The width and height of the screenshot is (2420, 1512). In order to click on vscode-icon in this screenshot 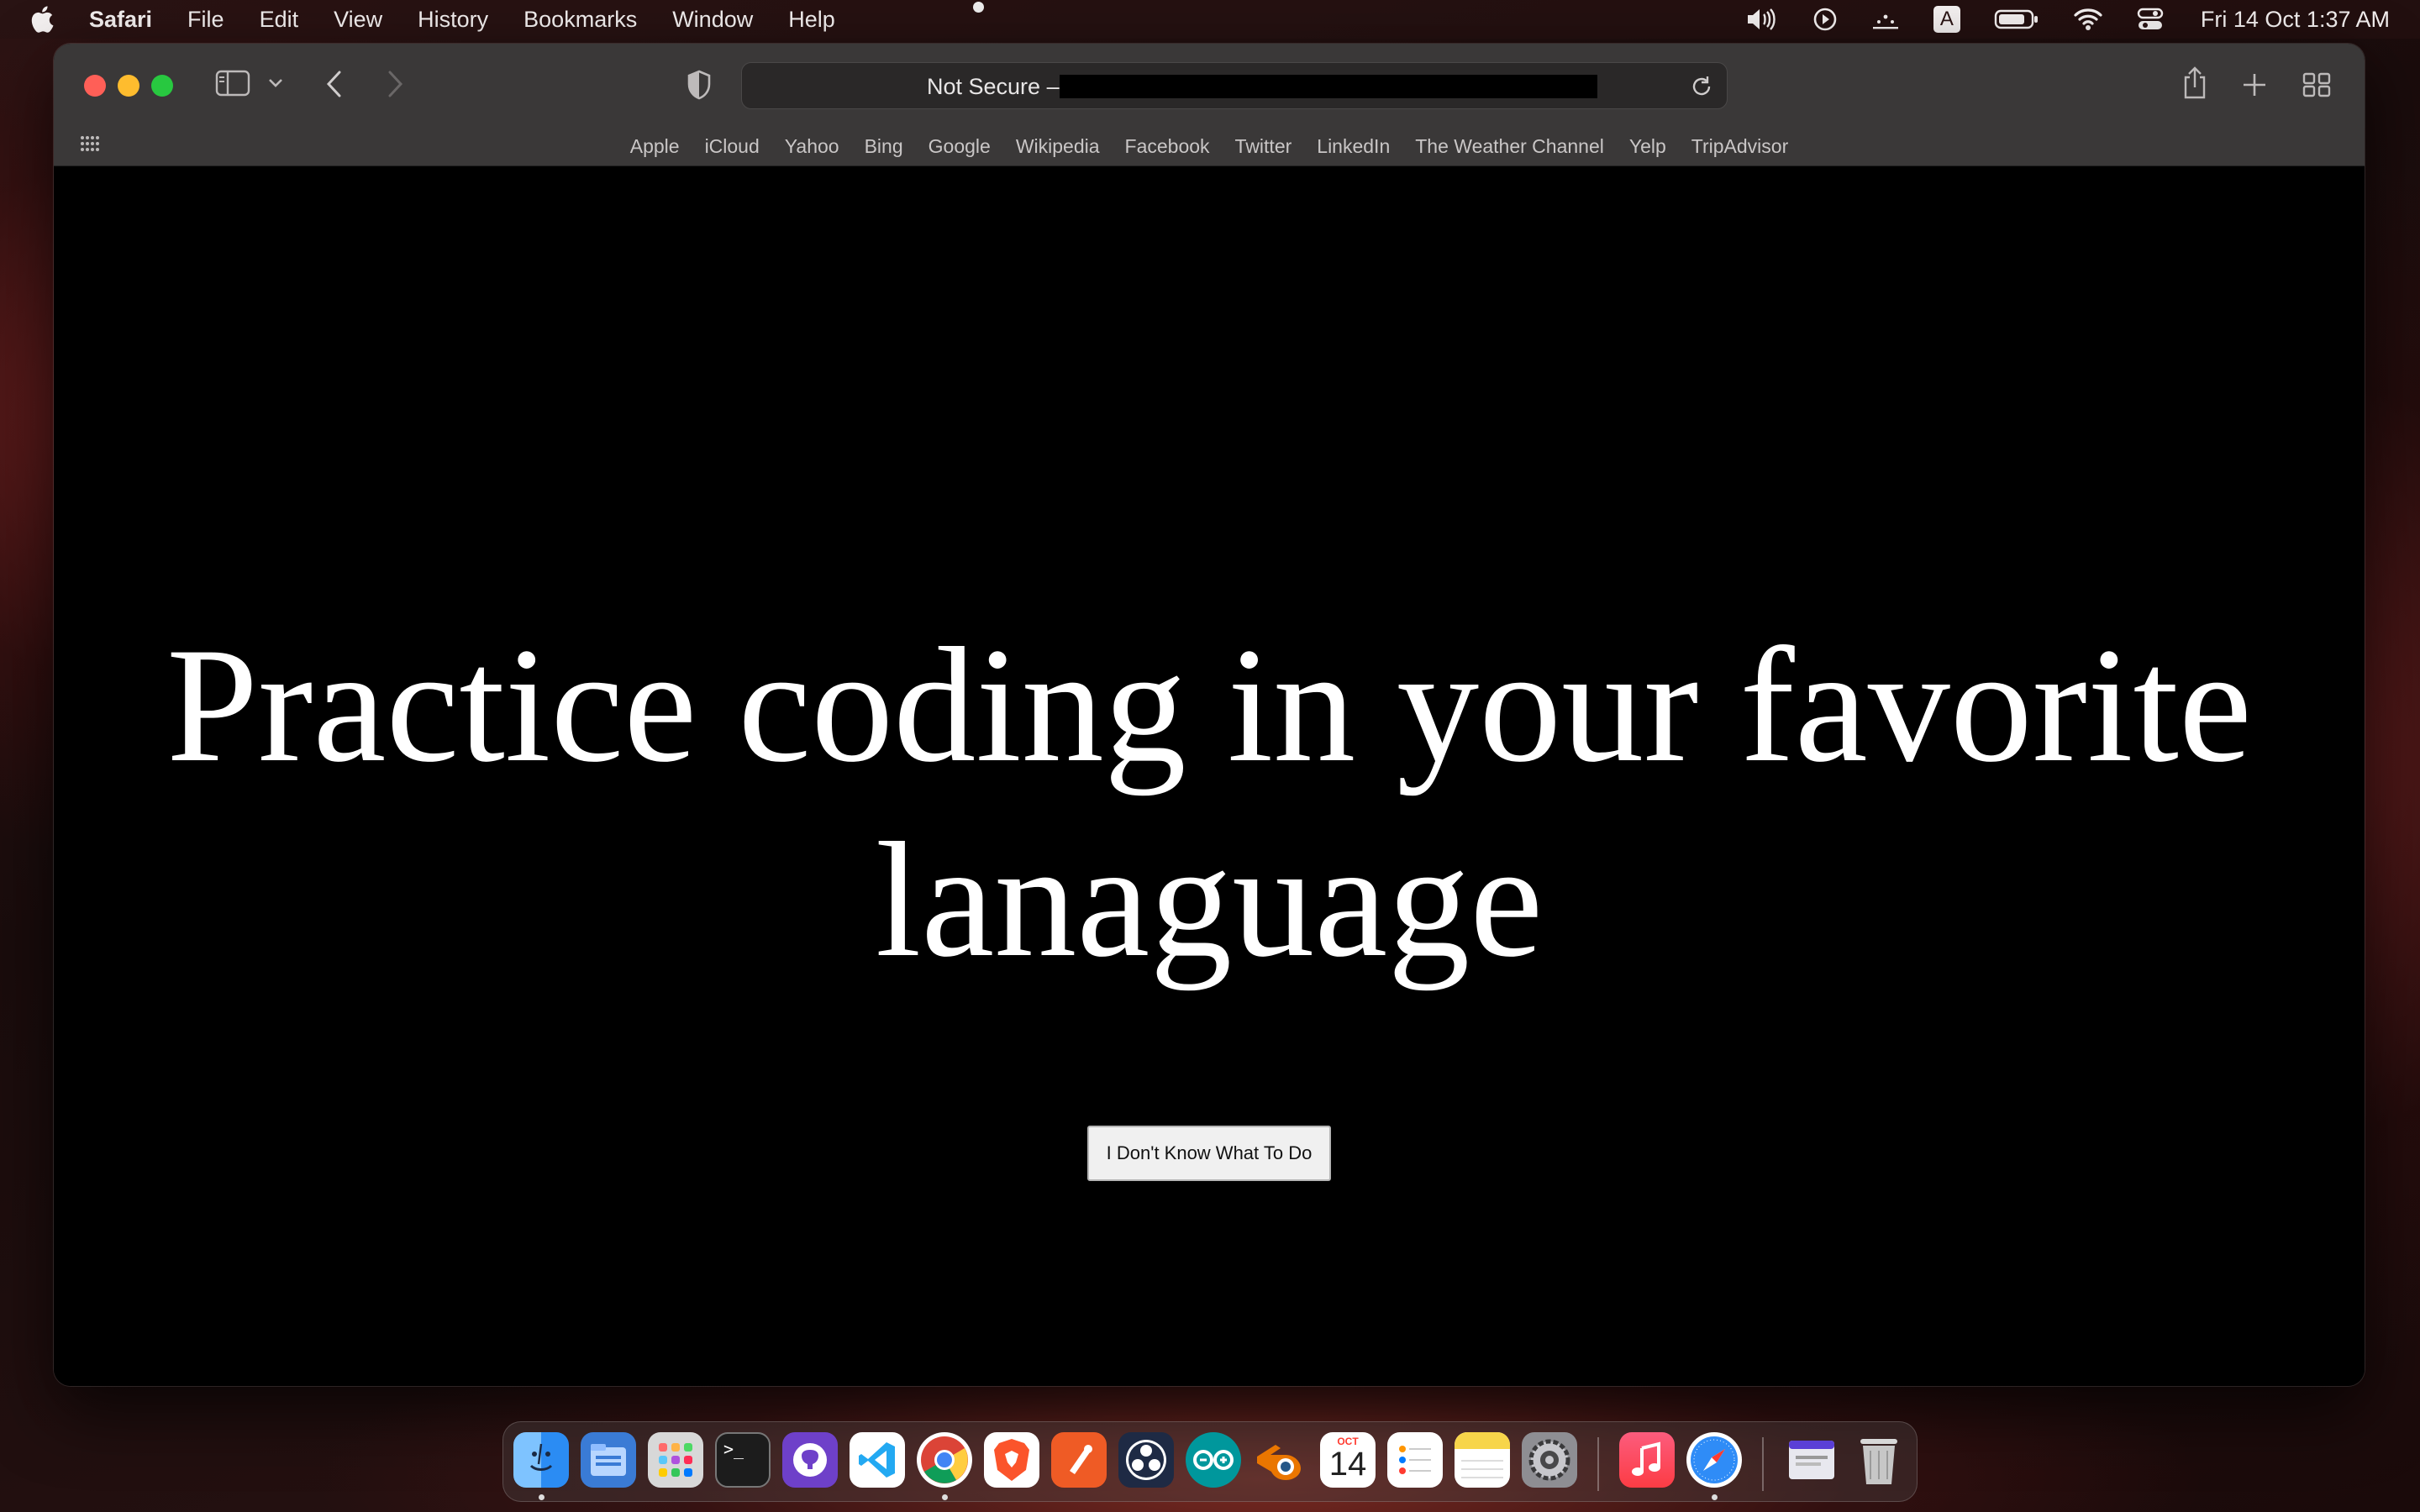, I will do `click(877, 1460)`.